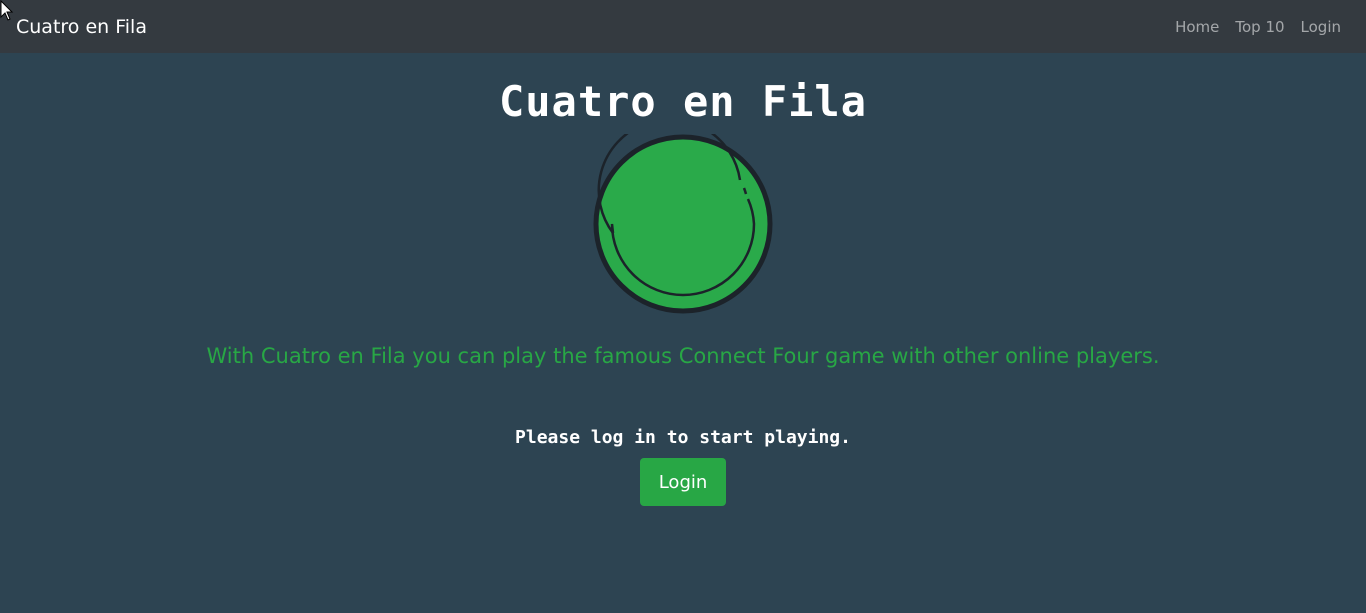  Describe the element at coordinates (1321, 27) in the screenshot. I see `nav-link-login: Login` at that location.